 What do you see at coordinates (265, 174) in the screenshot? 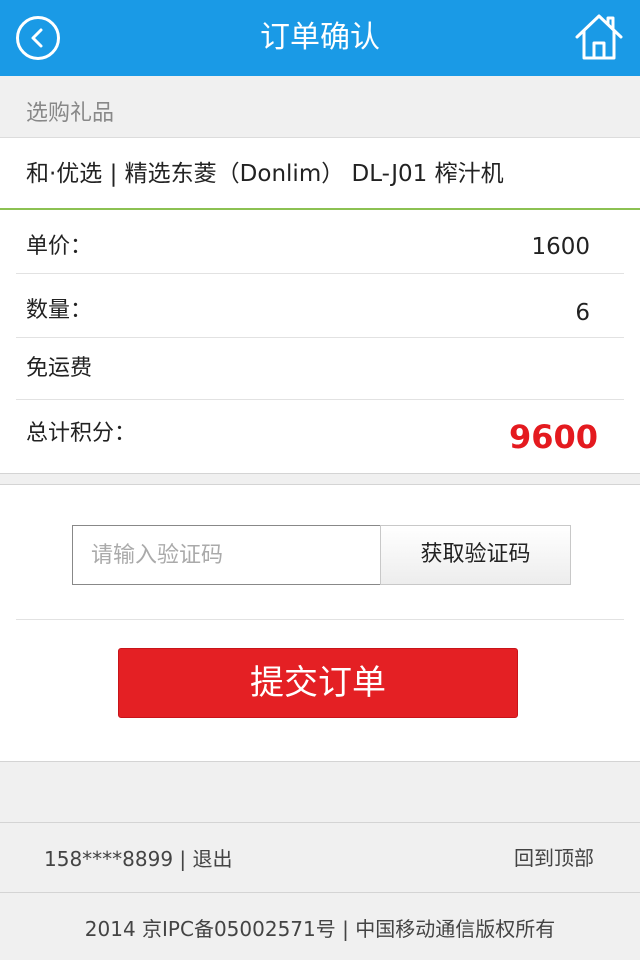
I see `product-name: 和·优选 | 精选东菱（Donlim） DL-J01 榨汁机` at bounding box center [265, 174].